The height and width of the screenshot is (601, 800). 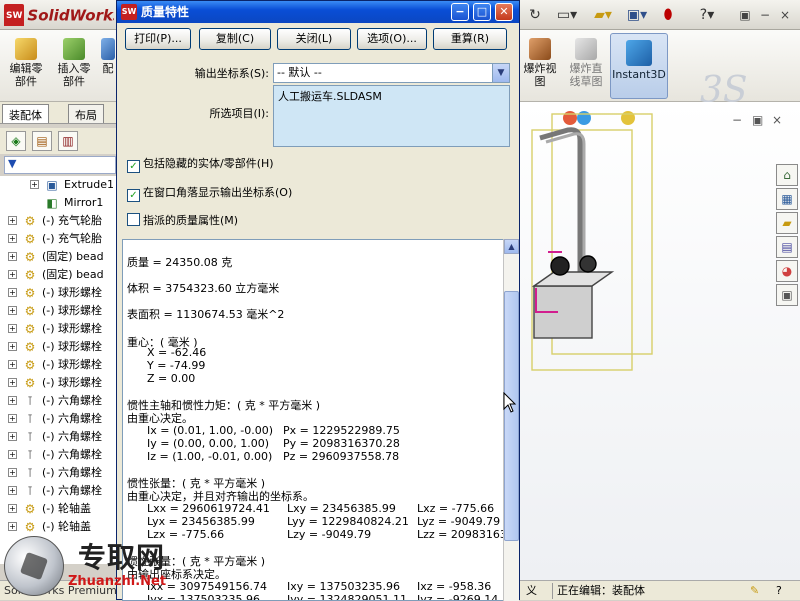 What do you see at coordinates (754, 591) in the screenshot?
I see `status-lock-icon: ✎` at bounding box center [754, 591].